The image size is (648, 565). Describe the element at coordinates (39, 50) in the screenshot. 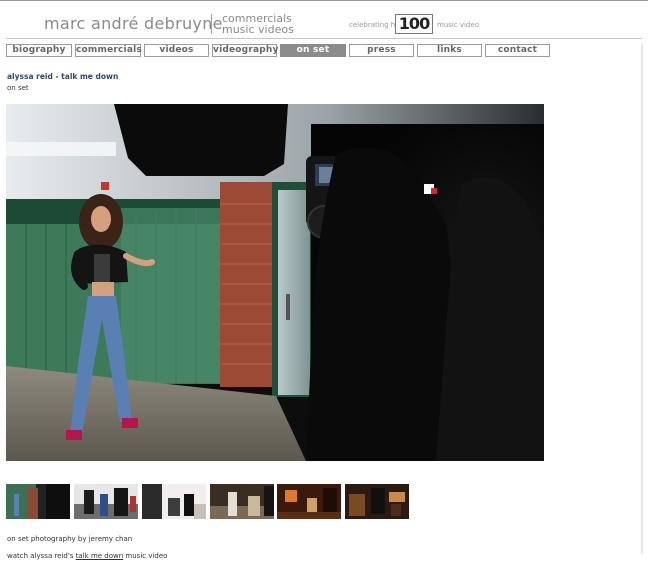

I see `nav-biography: biography` at that location.